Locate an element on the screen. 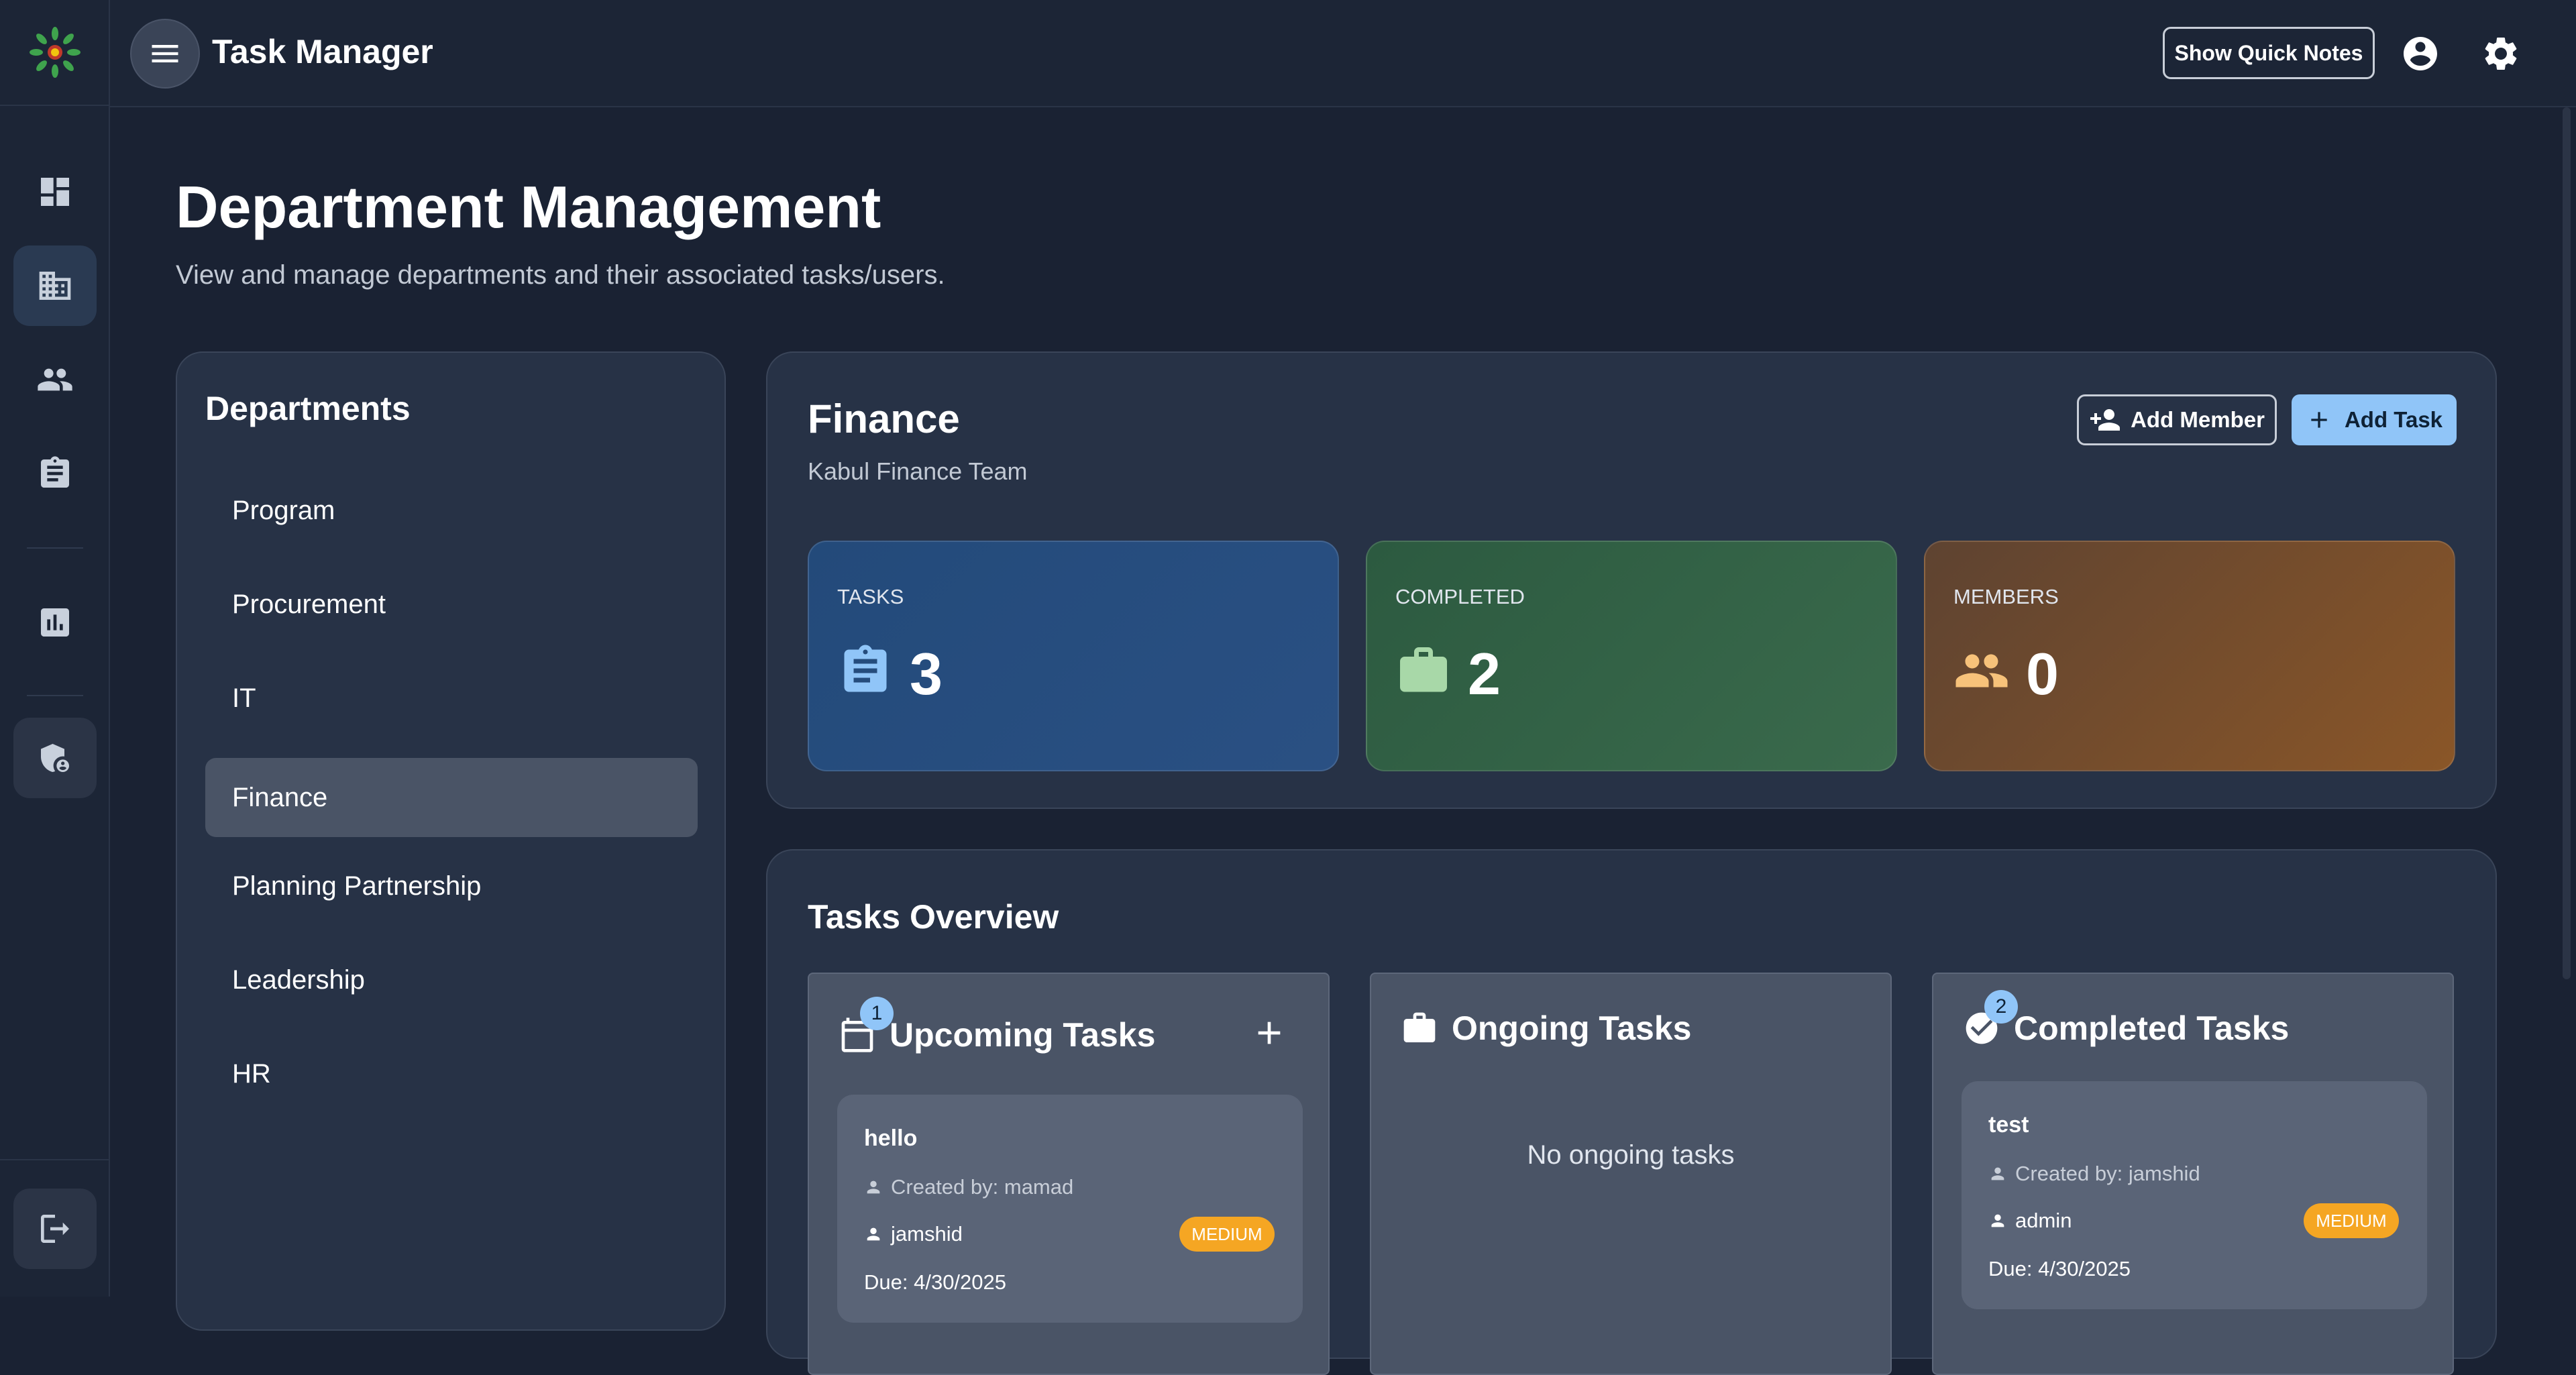  department-item-hr: HR is located at coordinates (451, 1073).